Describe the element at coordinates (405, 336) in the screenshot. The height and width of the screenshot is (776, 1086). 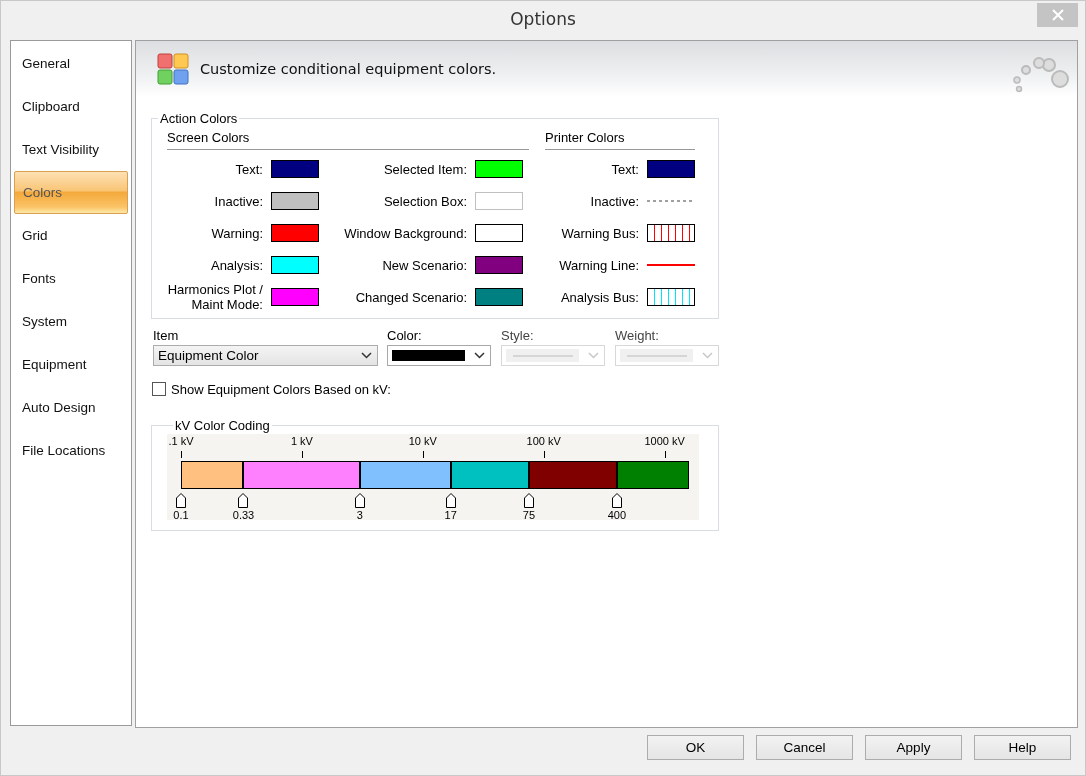
I see `field-label: Color:` at that location.